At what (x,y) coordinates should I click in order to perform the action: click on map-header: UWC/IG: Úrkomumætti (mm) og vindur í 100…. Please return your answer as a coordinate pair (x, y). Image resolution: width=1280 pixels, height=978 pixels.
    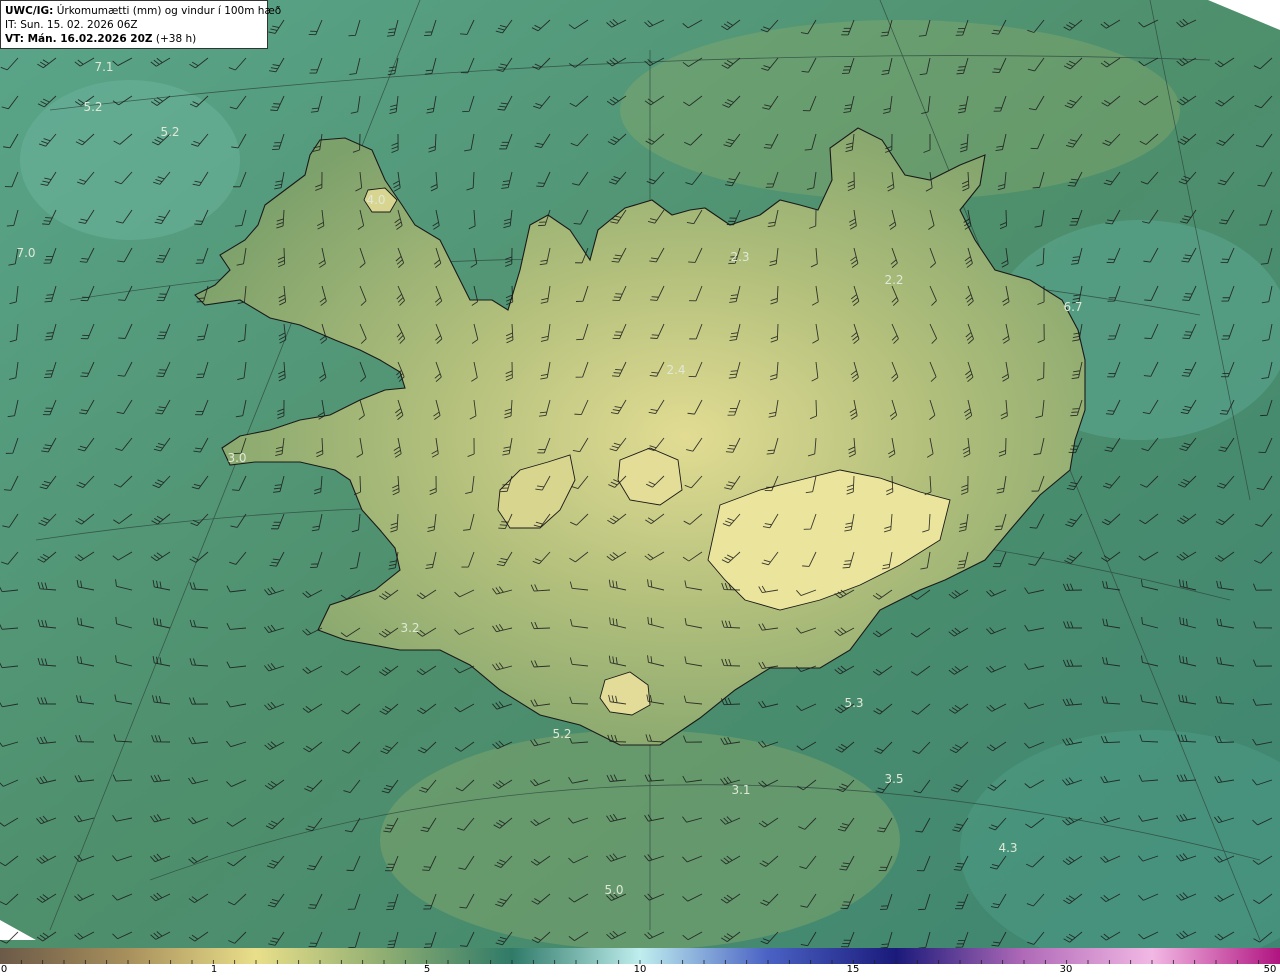
    Looking at the image, I should click on (140, 24).